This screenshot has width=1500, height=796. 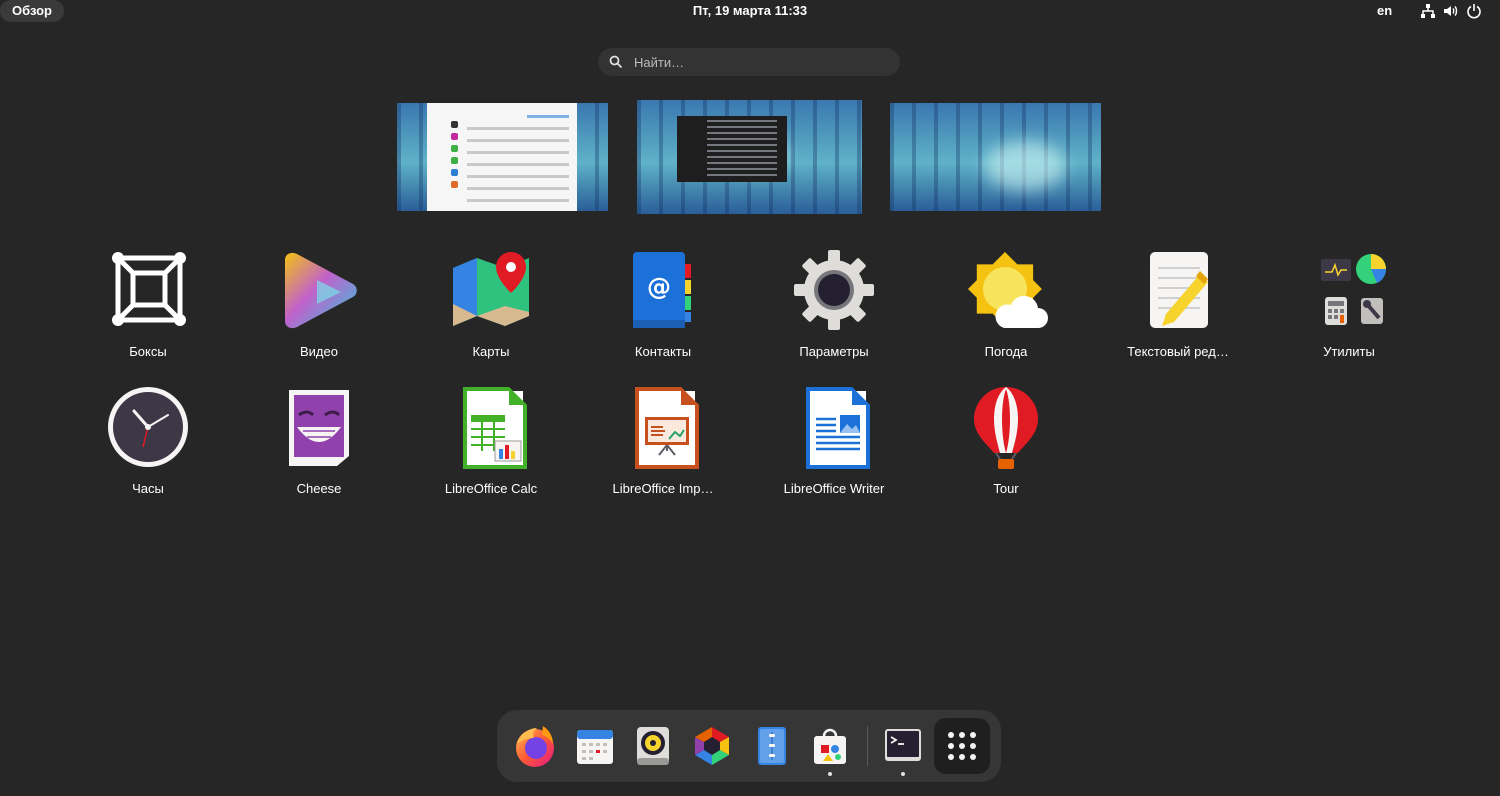 I want to click on search-entry, so click(x=749, y=62).